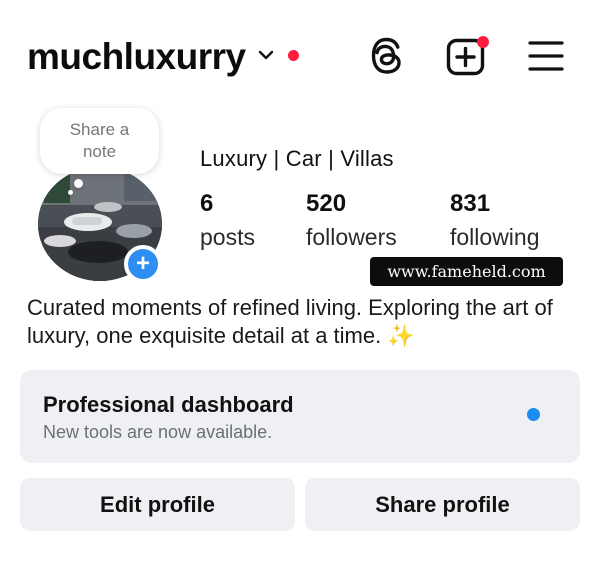 Image resolution: width=600 pixels, height=585 pixels. I want to click on hamburger-menu-icon, so click(546, 56).